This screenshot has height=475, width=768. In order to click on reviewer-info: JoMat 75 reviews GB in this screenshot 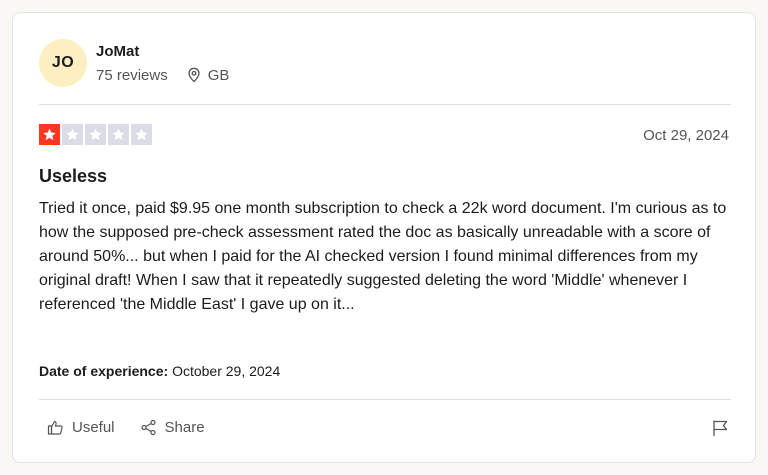, I will do `click(162, 63)`.